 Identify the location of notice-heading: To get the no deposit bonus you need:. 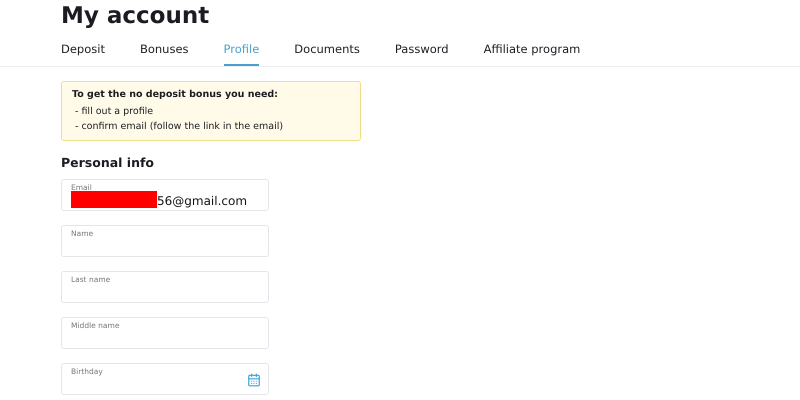
(175, 94).